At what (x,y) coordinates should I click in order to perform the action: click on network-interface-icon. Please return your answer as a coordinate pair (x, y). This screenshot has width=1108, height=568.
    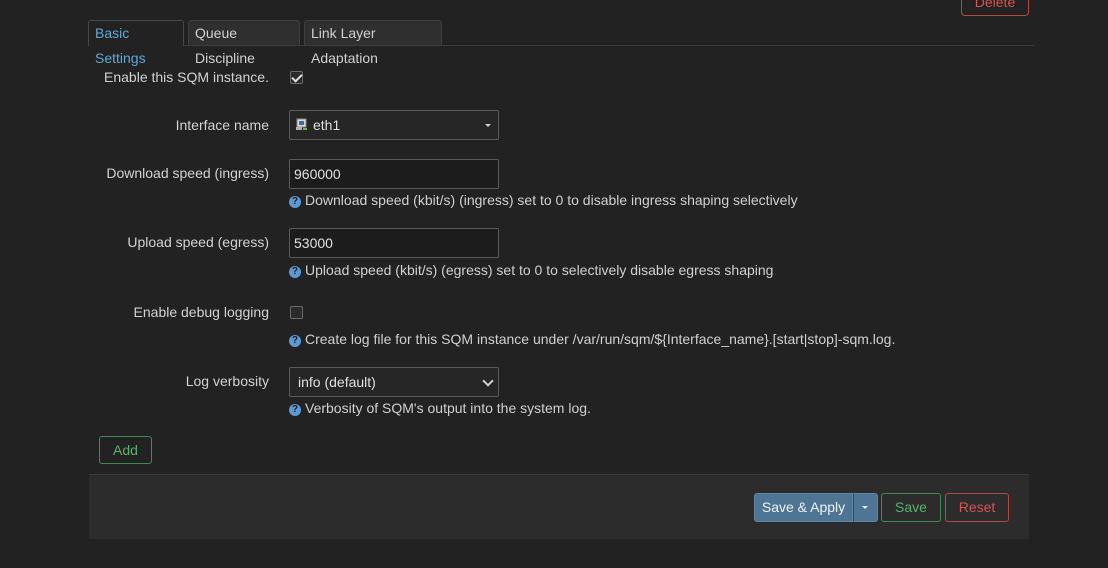
    Looking at the image, I should click on (301, 124).